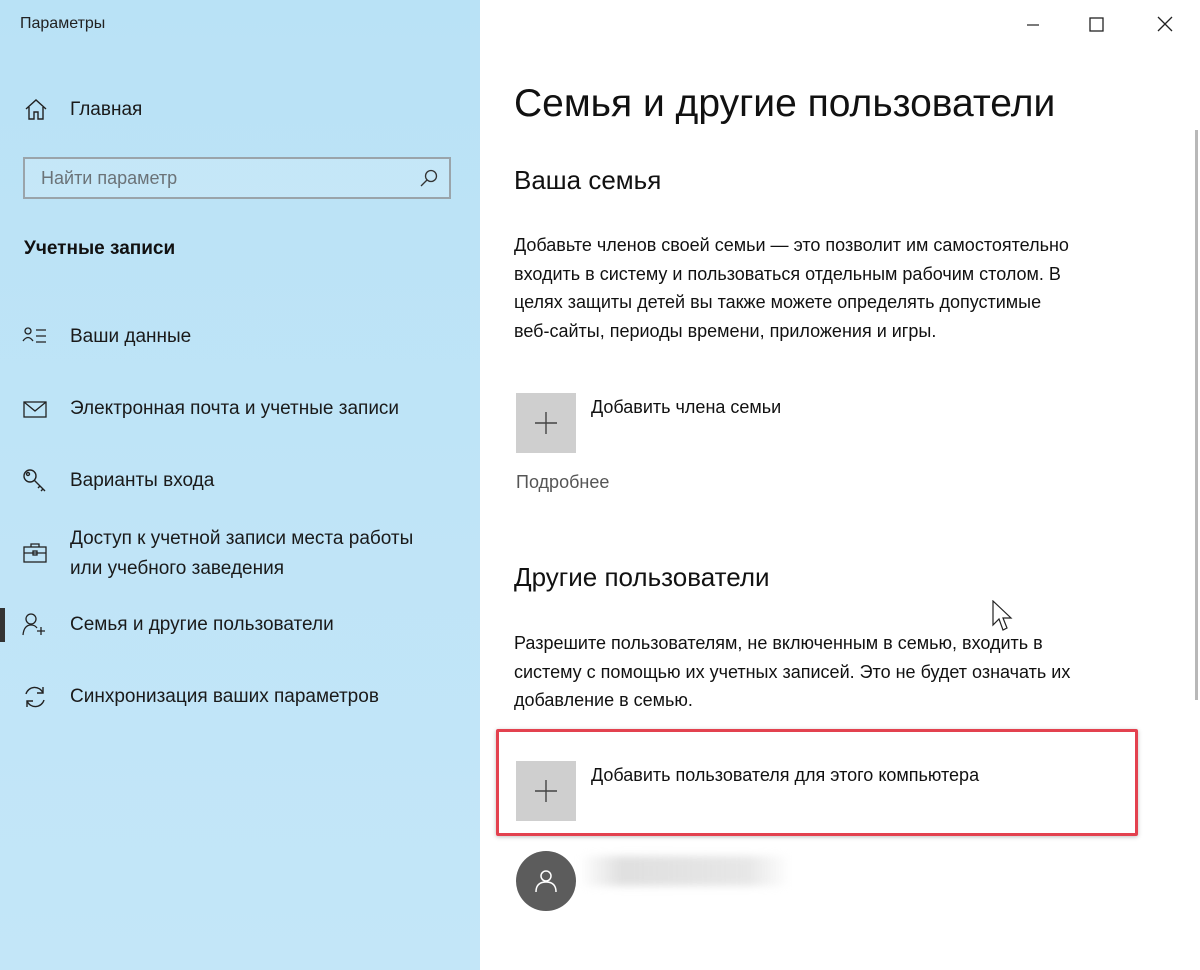 This screenshot has height=970, width=1200. What do you see at coordinates (35, 553) in the screenshot?
I see `briefcase-icon` at bounding box center [35, 553].